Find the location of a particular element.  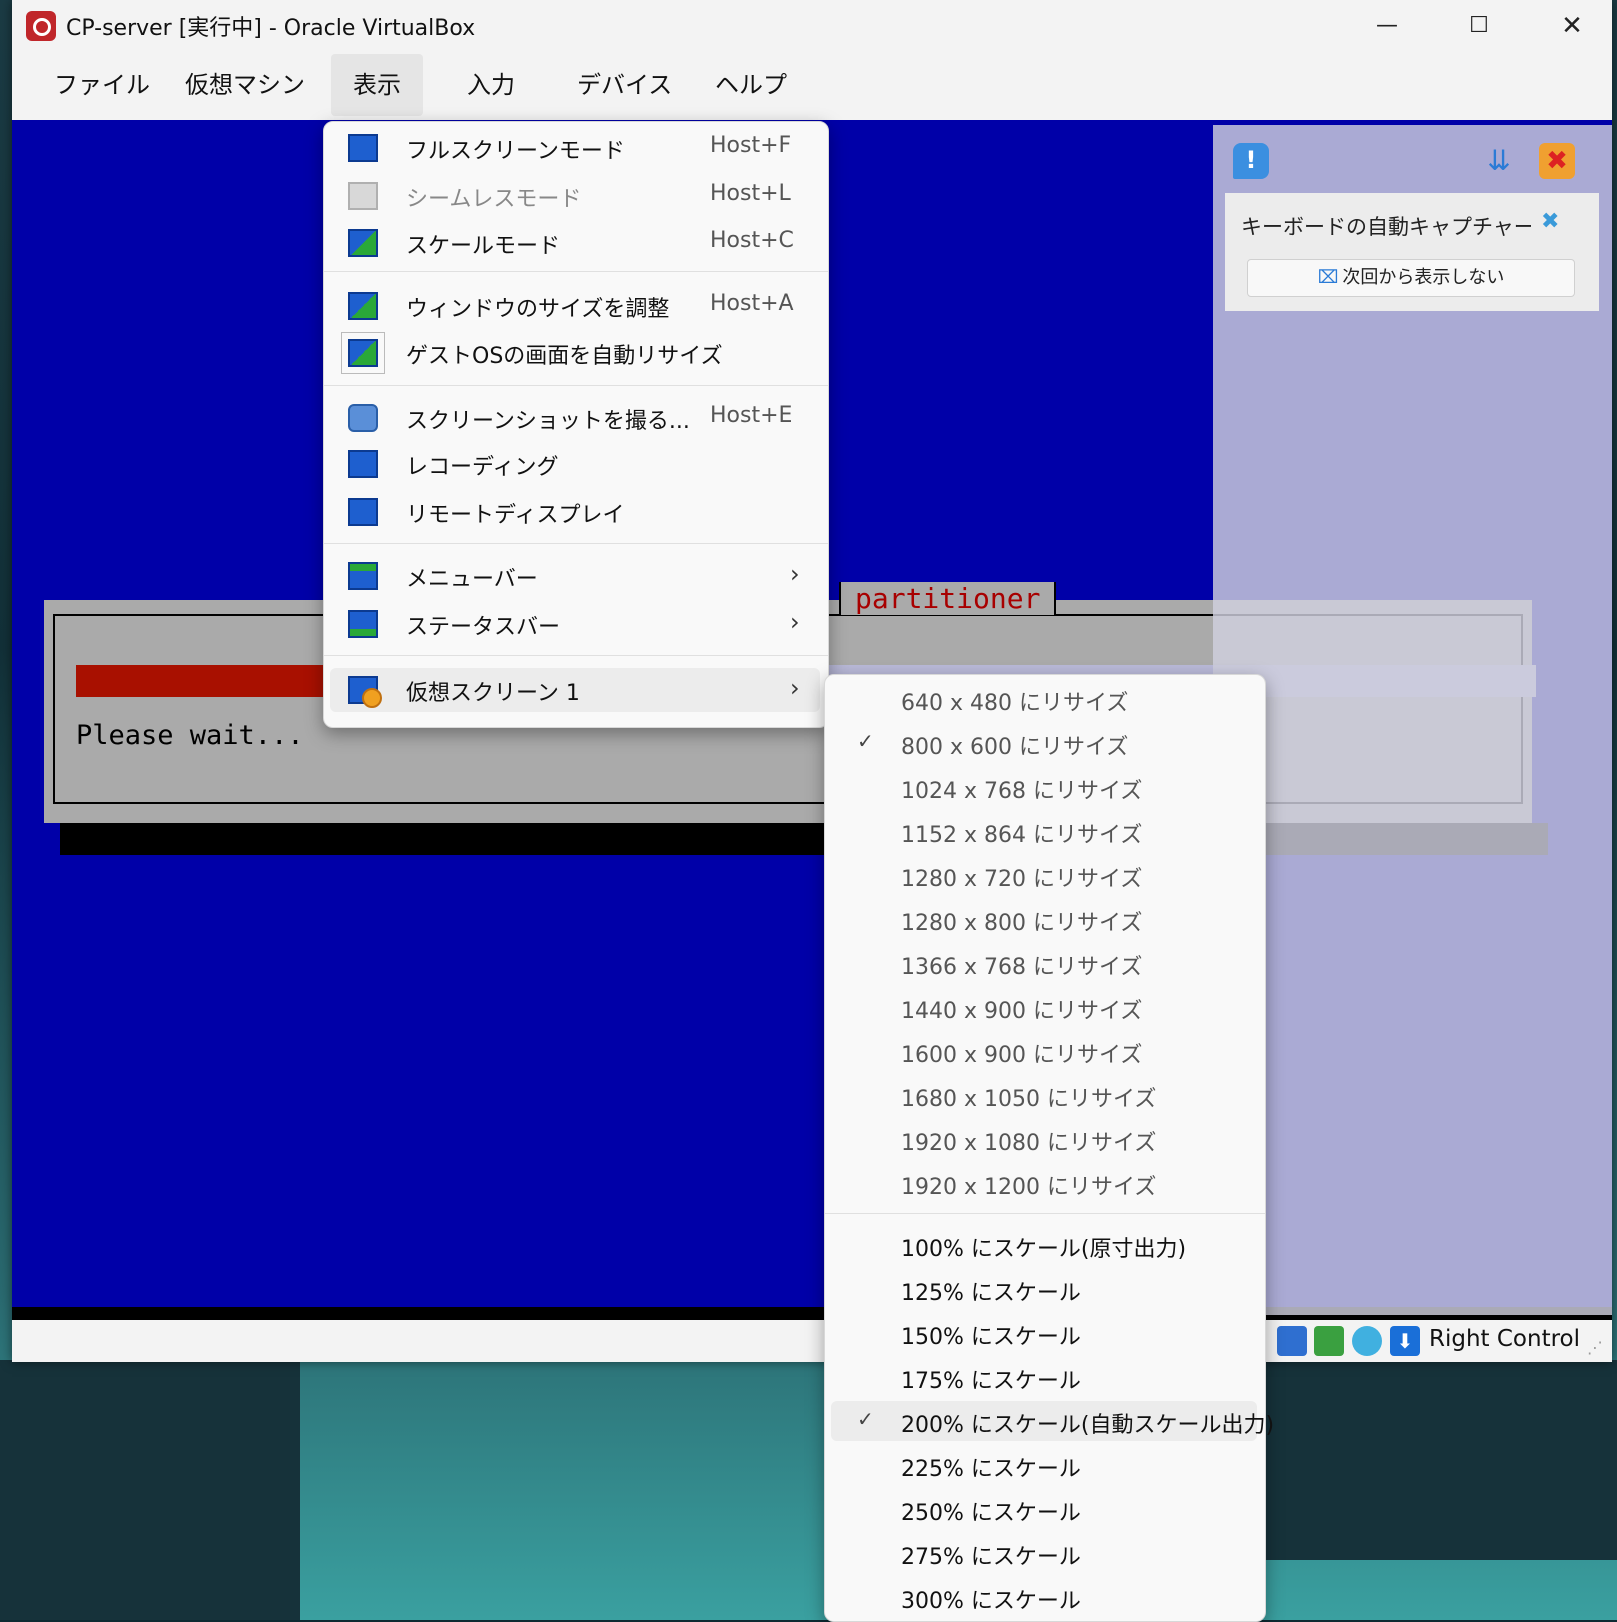

scale-100: 100% にスケール(原寸出力) is located at coordinates (1044, 1245).